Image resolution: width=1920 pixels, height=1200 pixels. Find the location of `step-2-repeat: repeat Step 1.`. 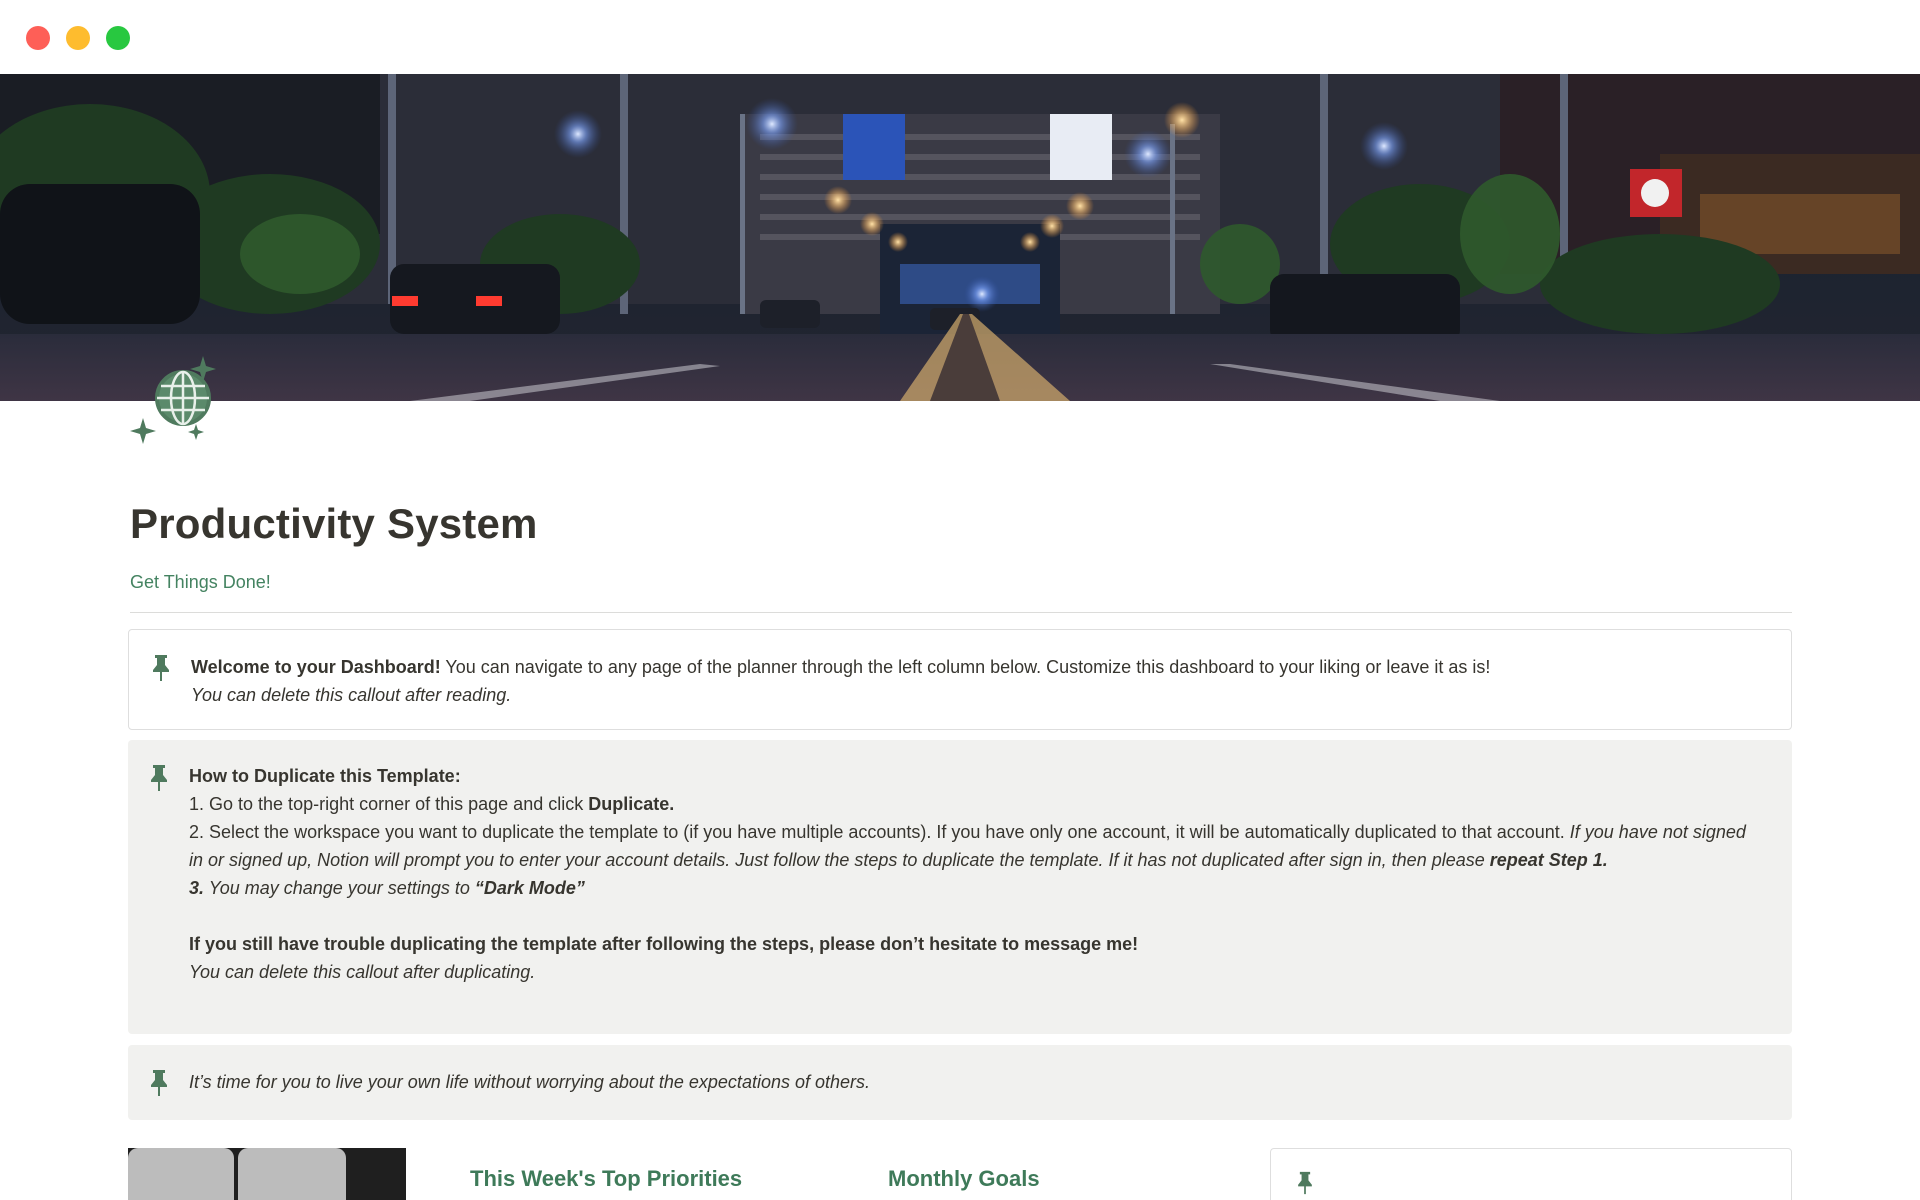

step-2-repeat: repeat Step 1. is located at coordinates (1548, 860).